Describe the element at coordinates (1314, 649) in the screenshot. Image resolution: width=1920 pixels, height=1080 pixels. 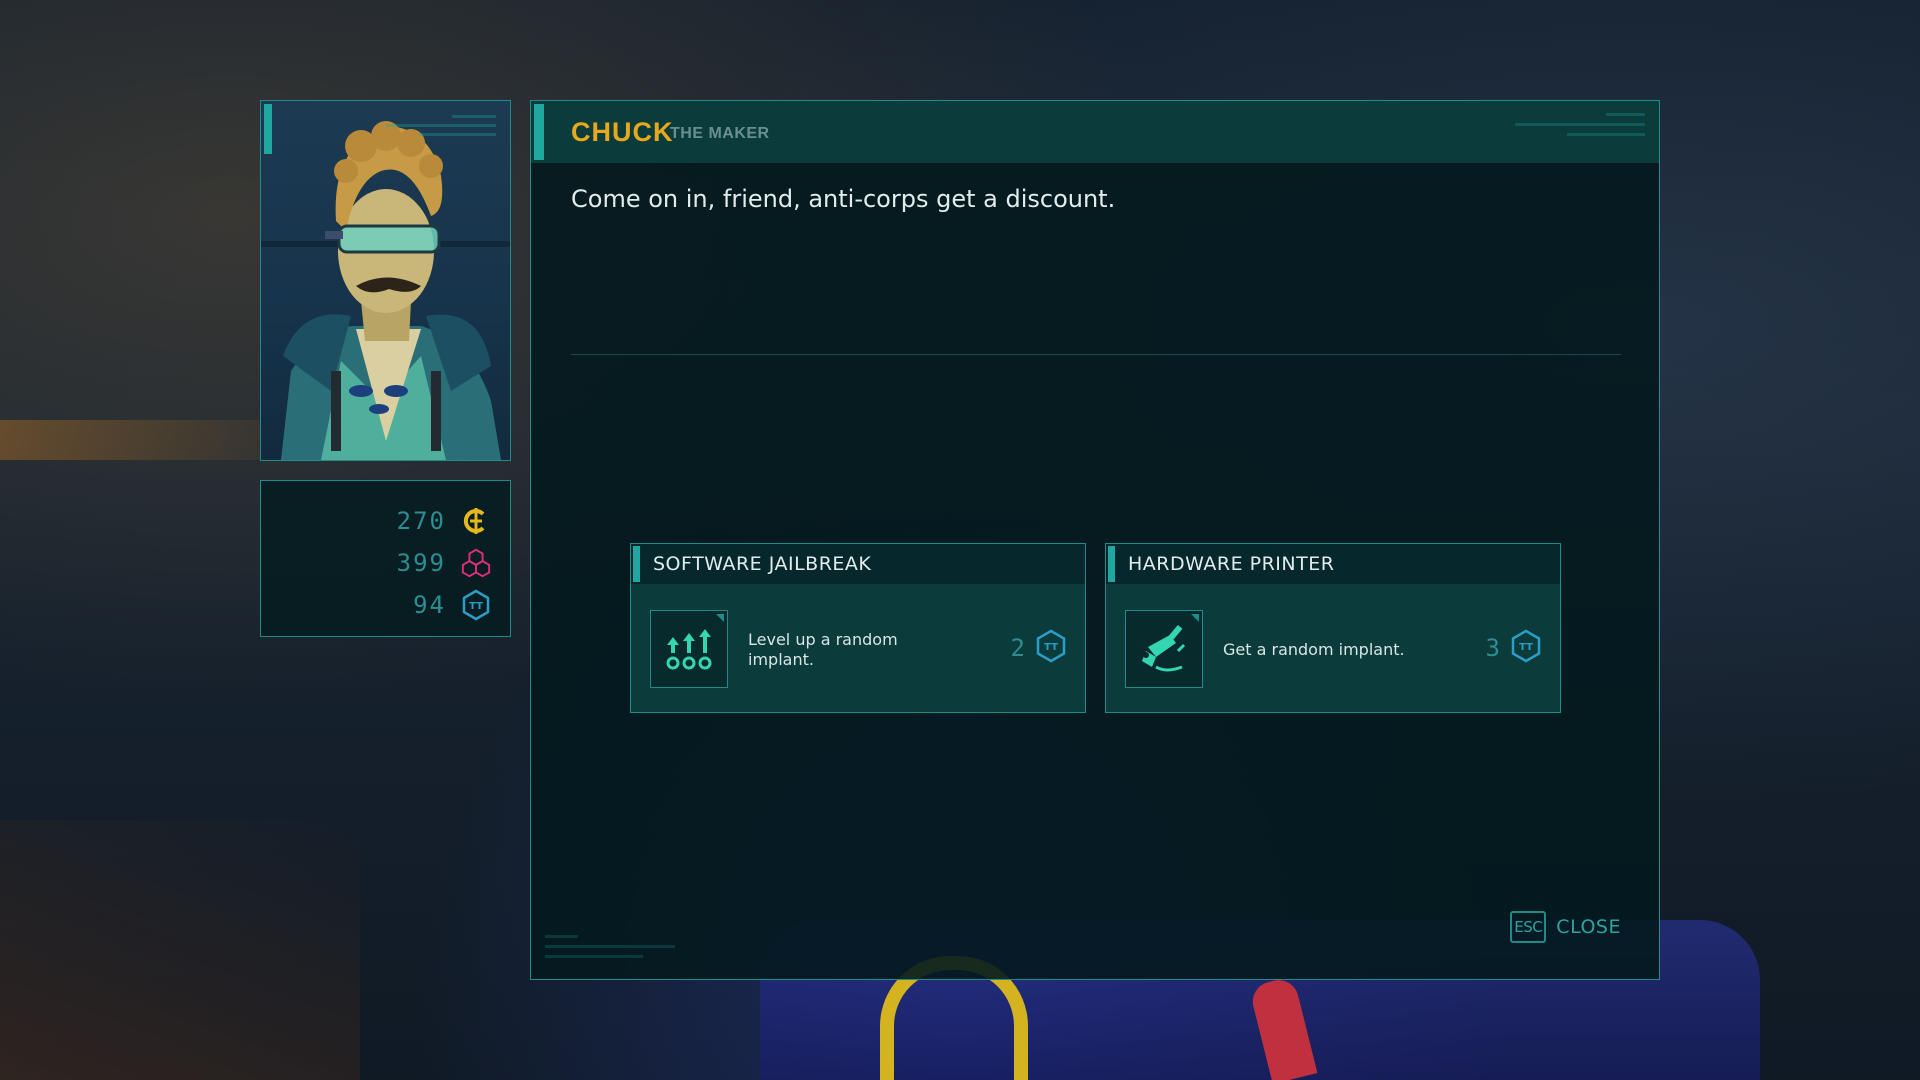
I see `offer-description: Get a random implant.` at that location.